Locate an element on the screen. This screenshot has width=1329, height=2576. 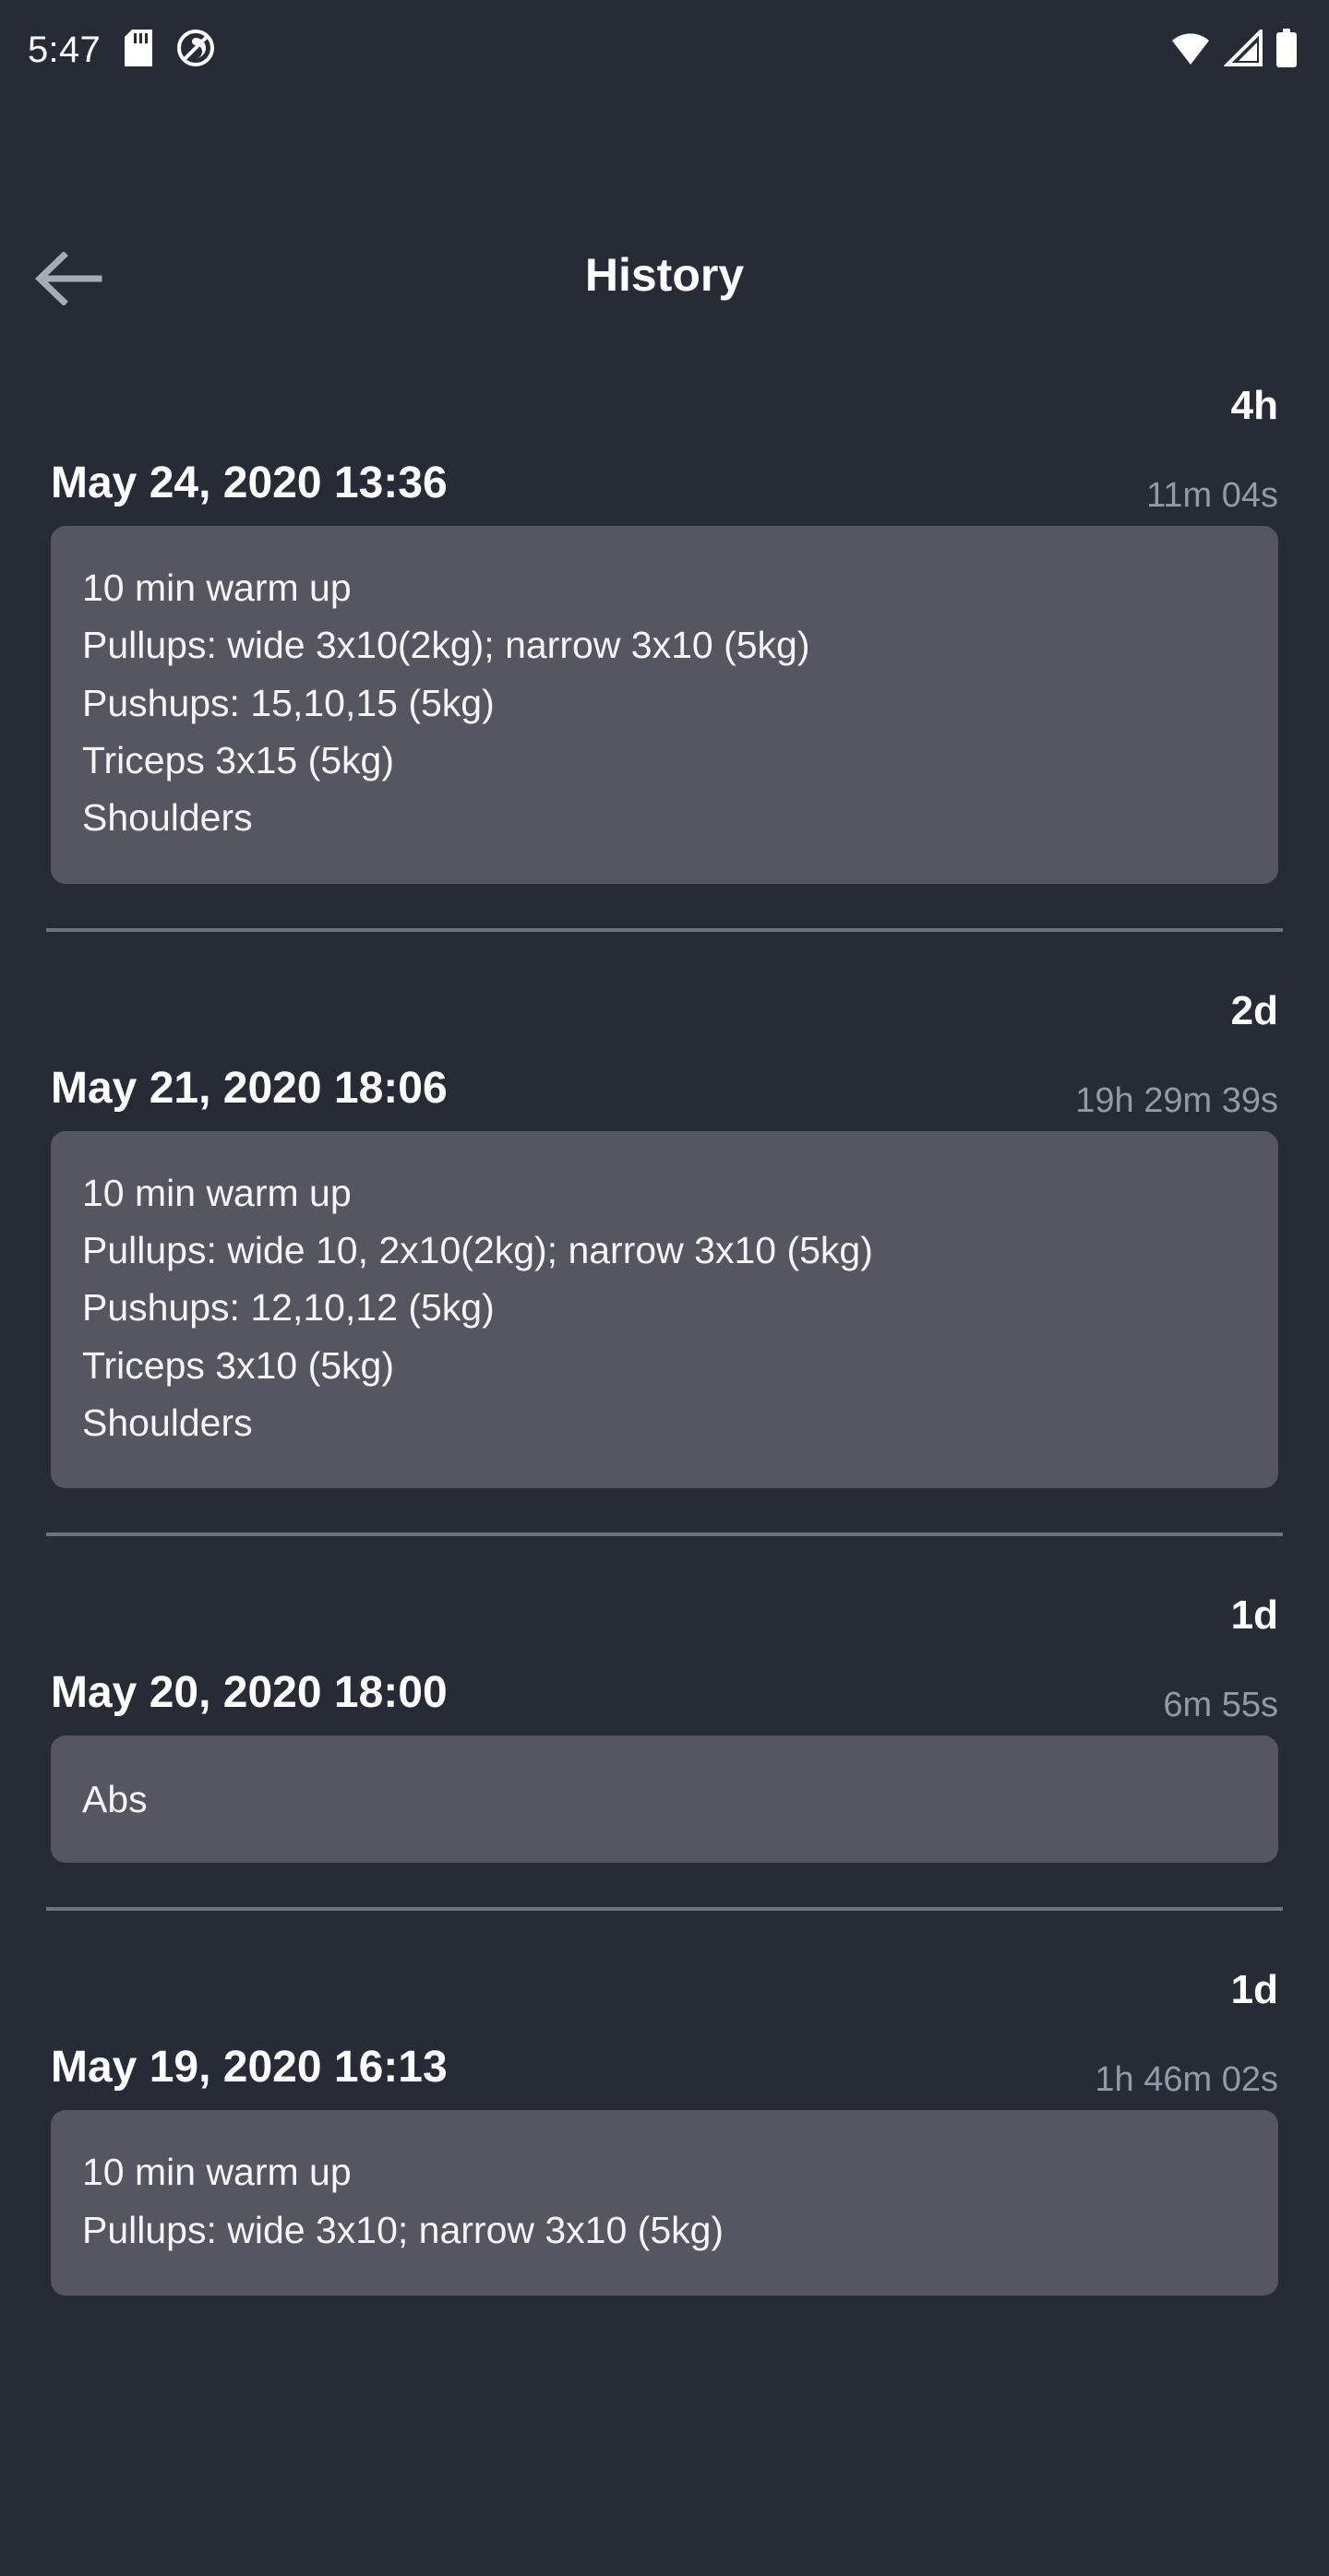
workout-note-line: Triceps 3x10 (5kg) is located at coordinates (238, 1365).